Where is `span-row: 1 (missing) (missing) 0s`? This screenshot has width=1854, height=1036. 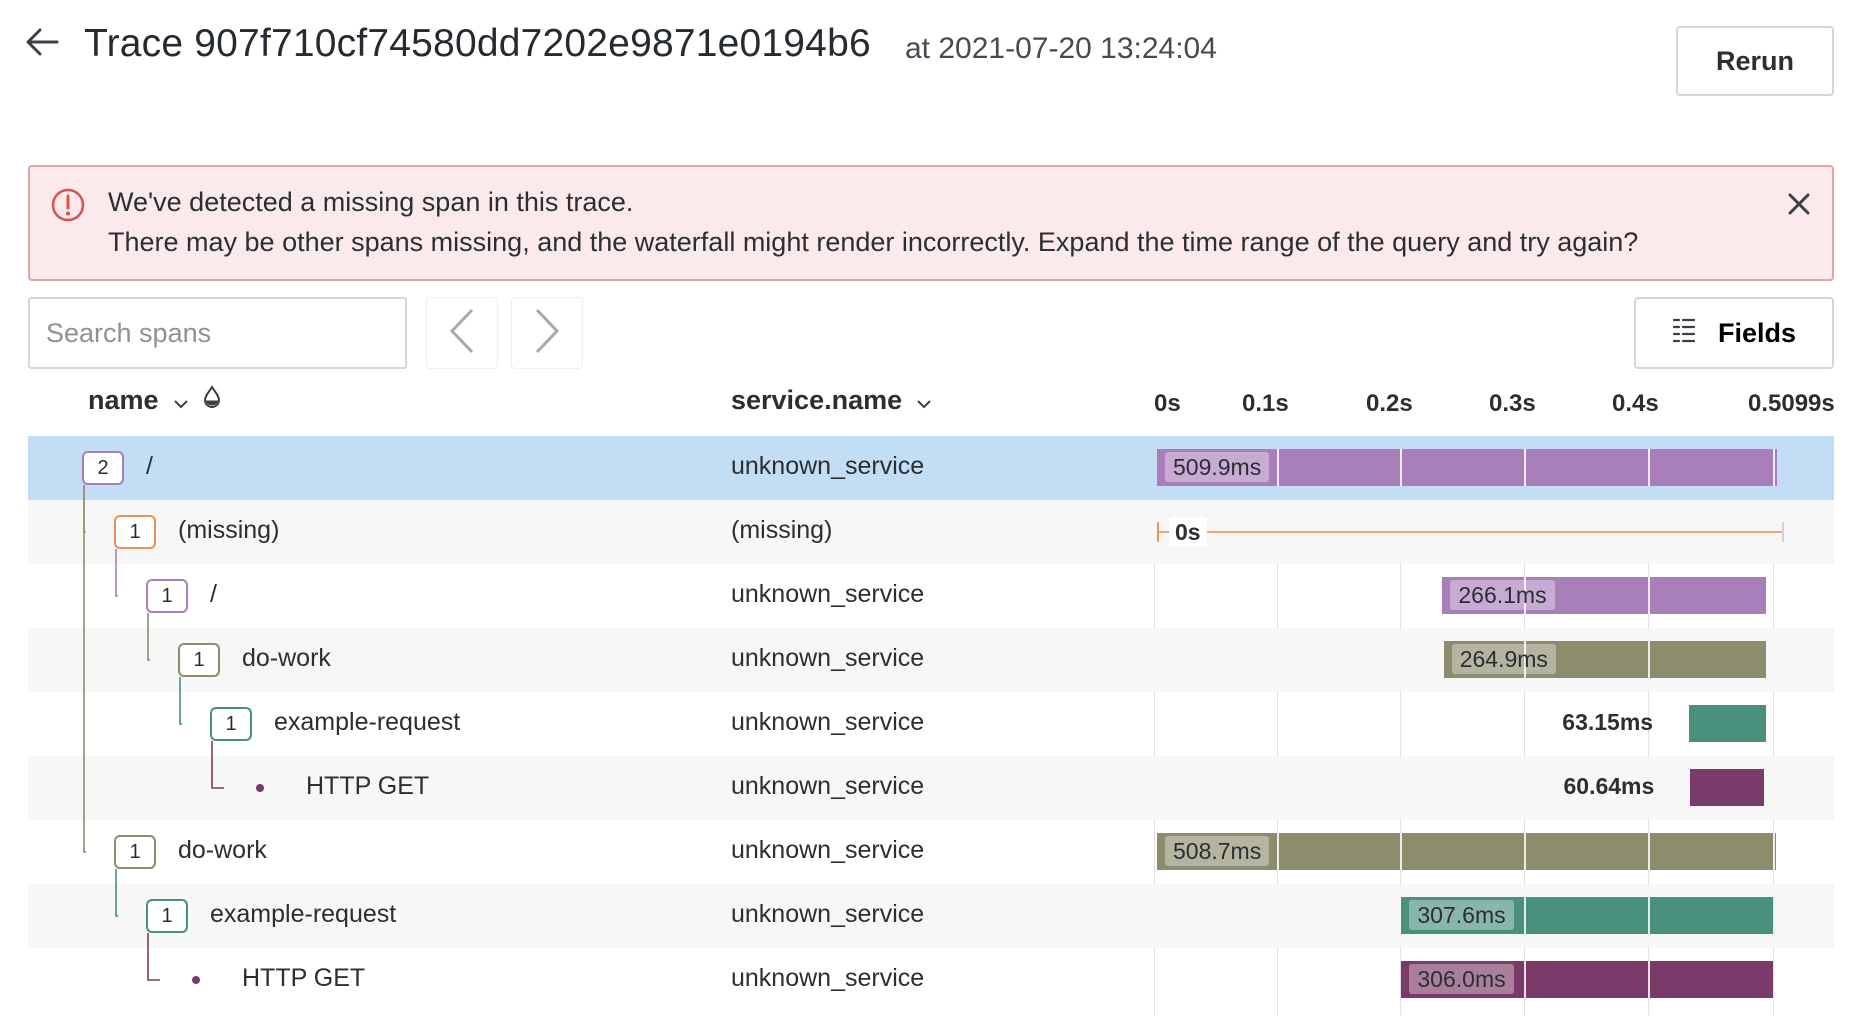
span-row: 1 (missing) (missing) 0s is located at coordinates (931, 532).